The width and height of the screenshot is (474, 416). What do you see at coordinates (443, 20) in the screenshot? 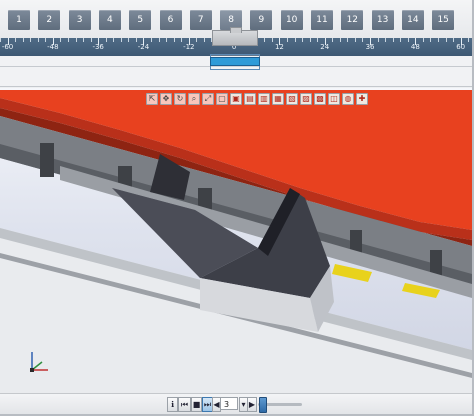
I see `station-button-15: 15` at bounding box center [443, 20].